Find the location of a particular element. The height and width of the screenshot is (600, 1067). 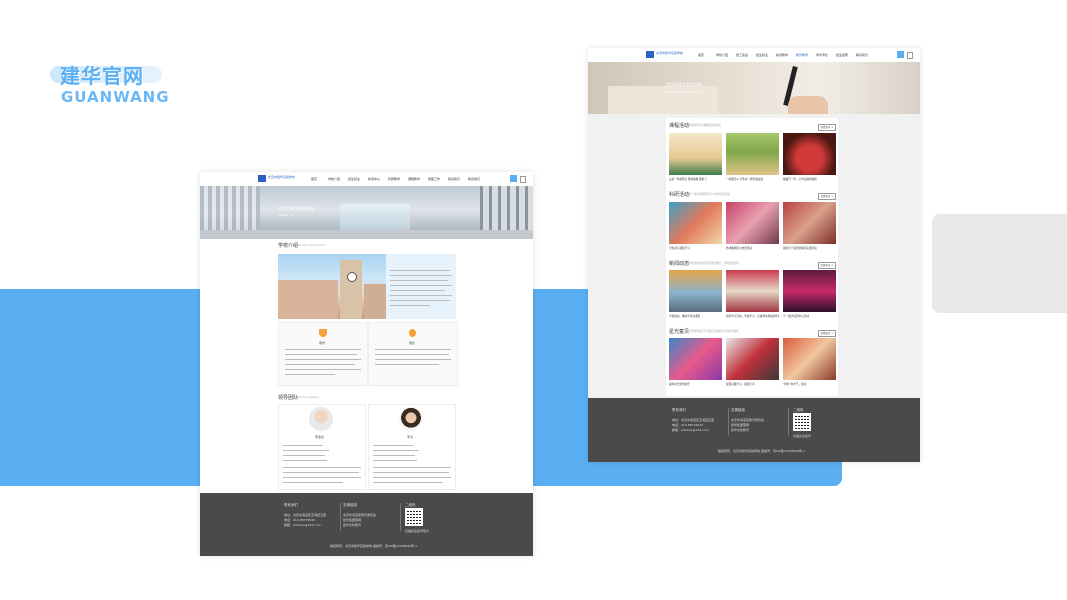

right-footer-contact-line: 邮箱：jhxlxiao@163.com is located at coordinates (690, 430).